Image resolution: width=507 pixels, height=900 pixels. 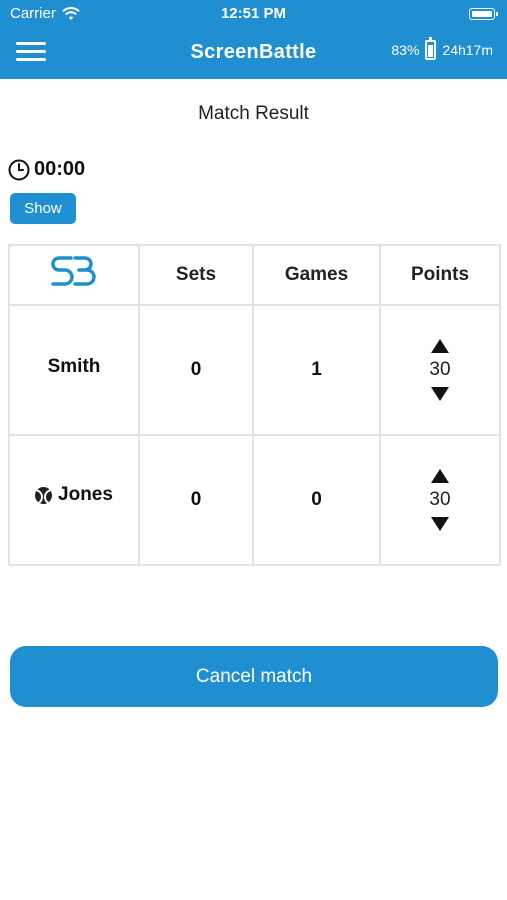 What do you see at coordinates (60, 169) in the screenshot?
I see `timer-value: 00:00` at bounding box center [60, 169].